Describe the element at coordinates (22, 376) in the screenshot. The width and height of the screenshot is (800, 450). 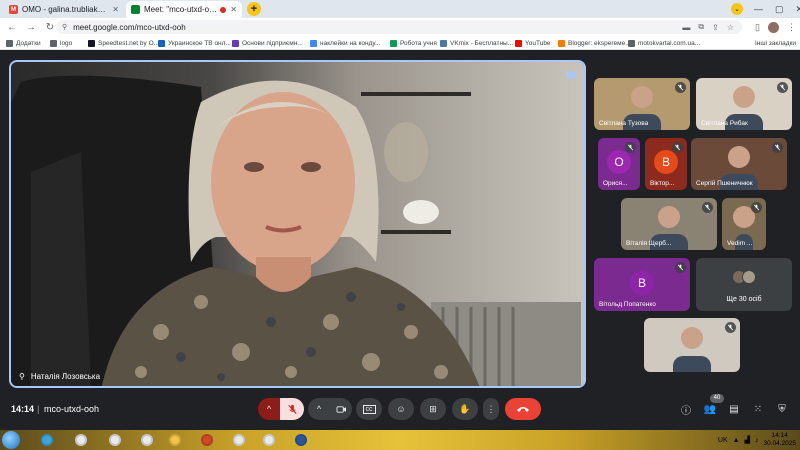
I see `pin-icon: ⚲` at that location.